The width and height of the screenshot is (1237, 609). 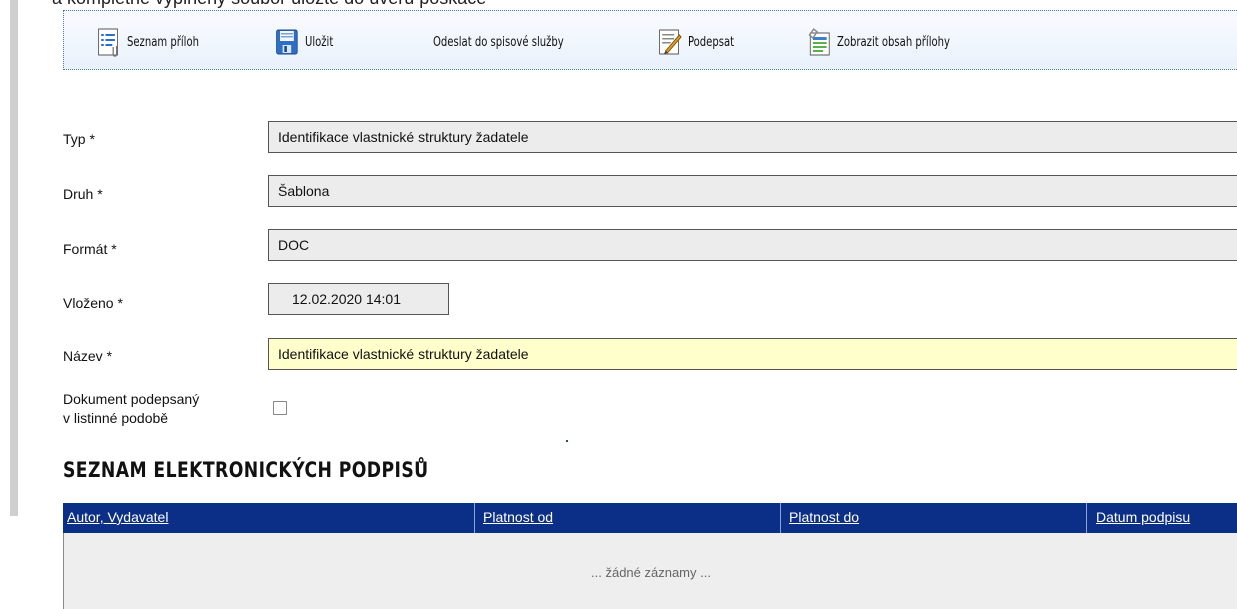 What do you see at coordinates (109, 42) in the screenshot?
I see `list-attachment-icon` at bounding box center [109, 42].